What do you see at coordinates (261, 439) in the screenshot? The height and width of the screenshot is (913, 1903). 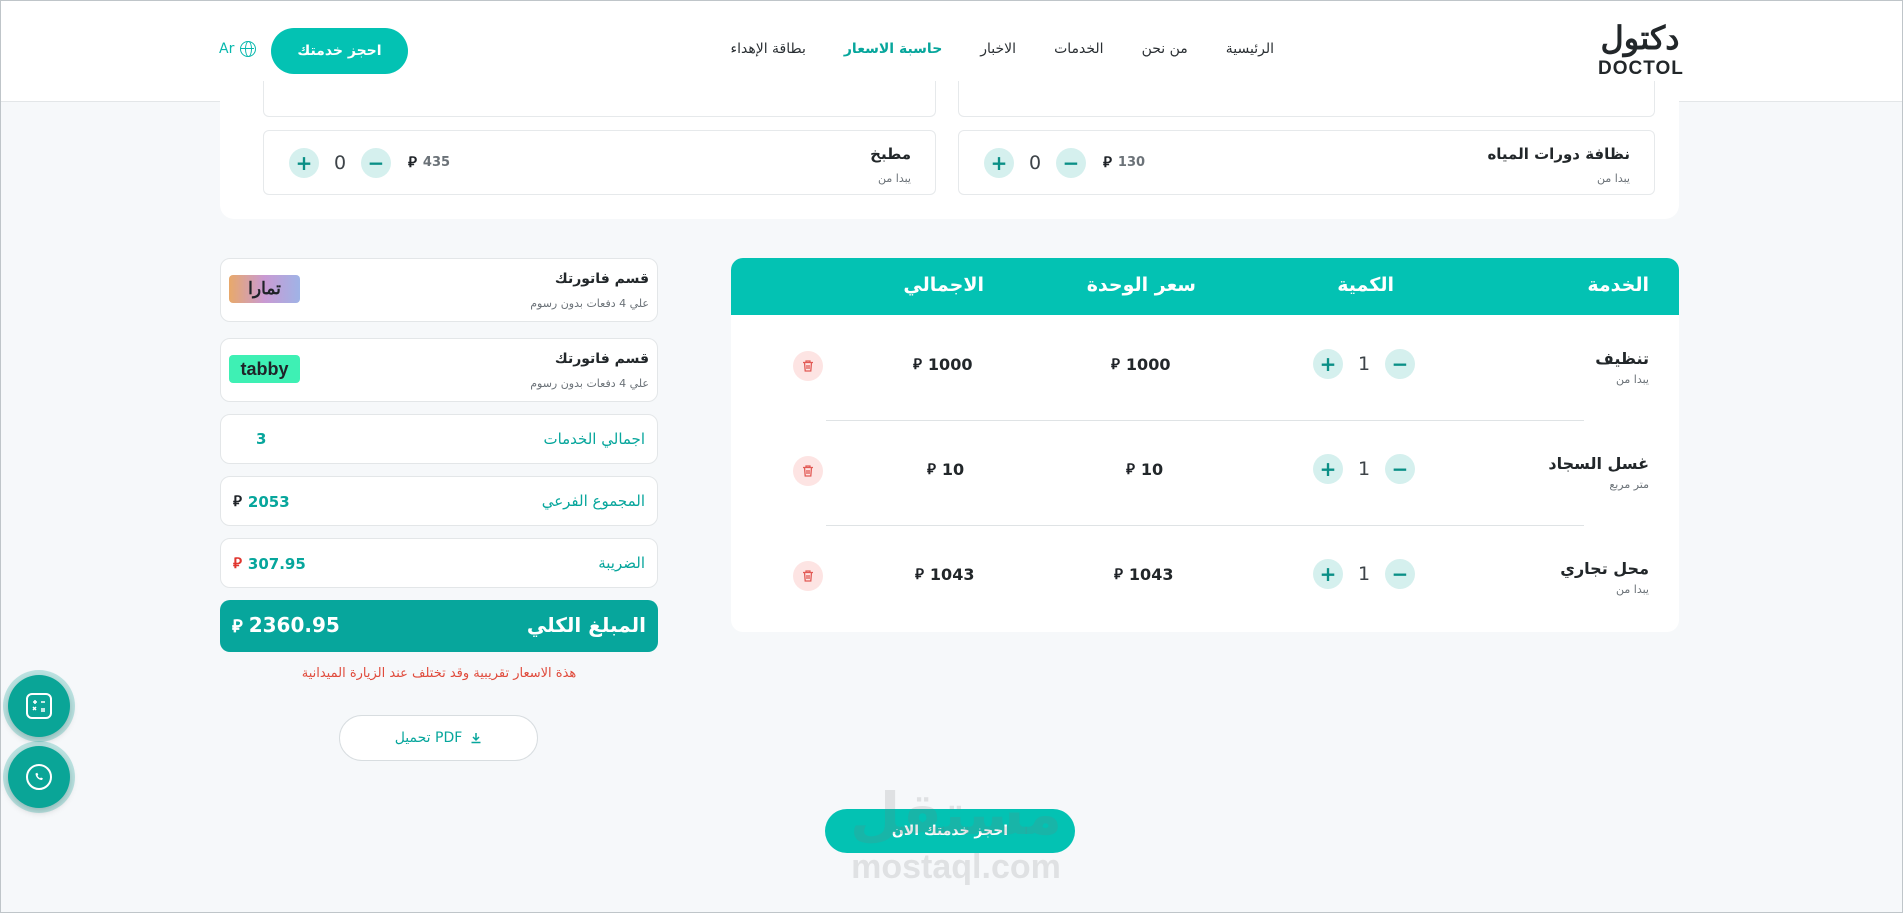 I see `services-count-value: 3` at bounding box center [261, 439].